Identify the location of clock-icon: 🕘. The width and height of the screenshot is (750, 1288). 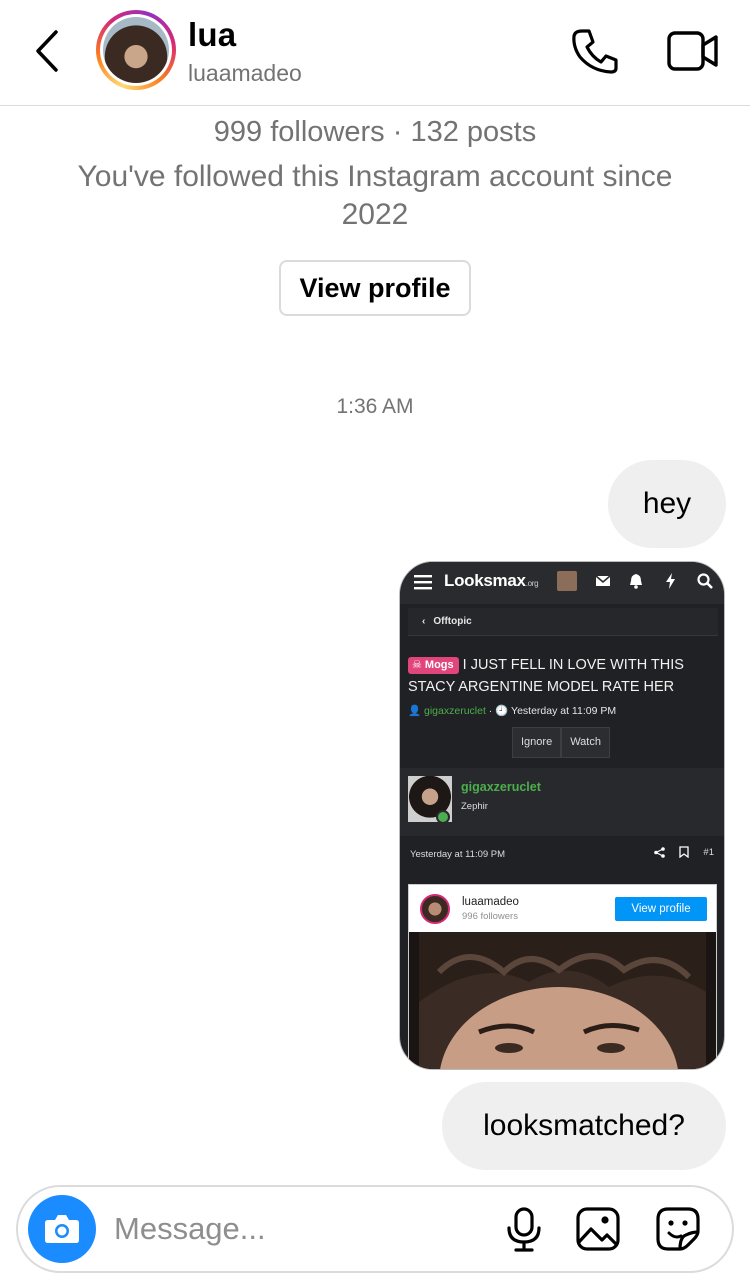
(502, 711).